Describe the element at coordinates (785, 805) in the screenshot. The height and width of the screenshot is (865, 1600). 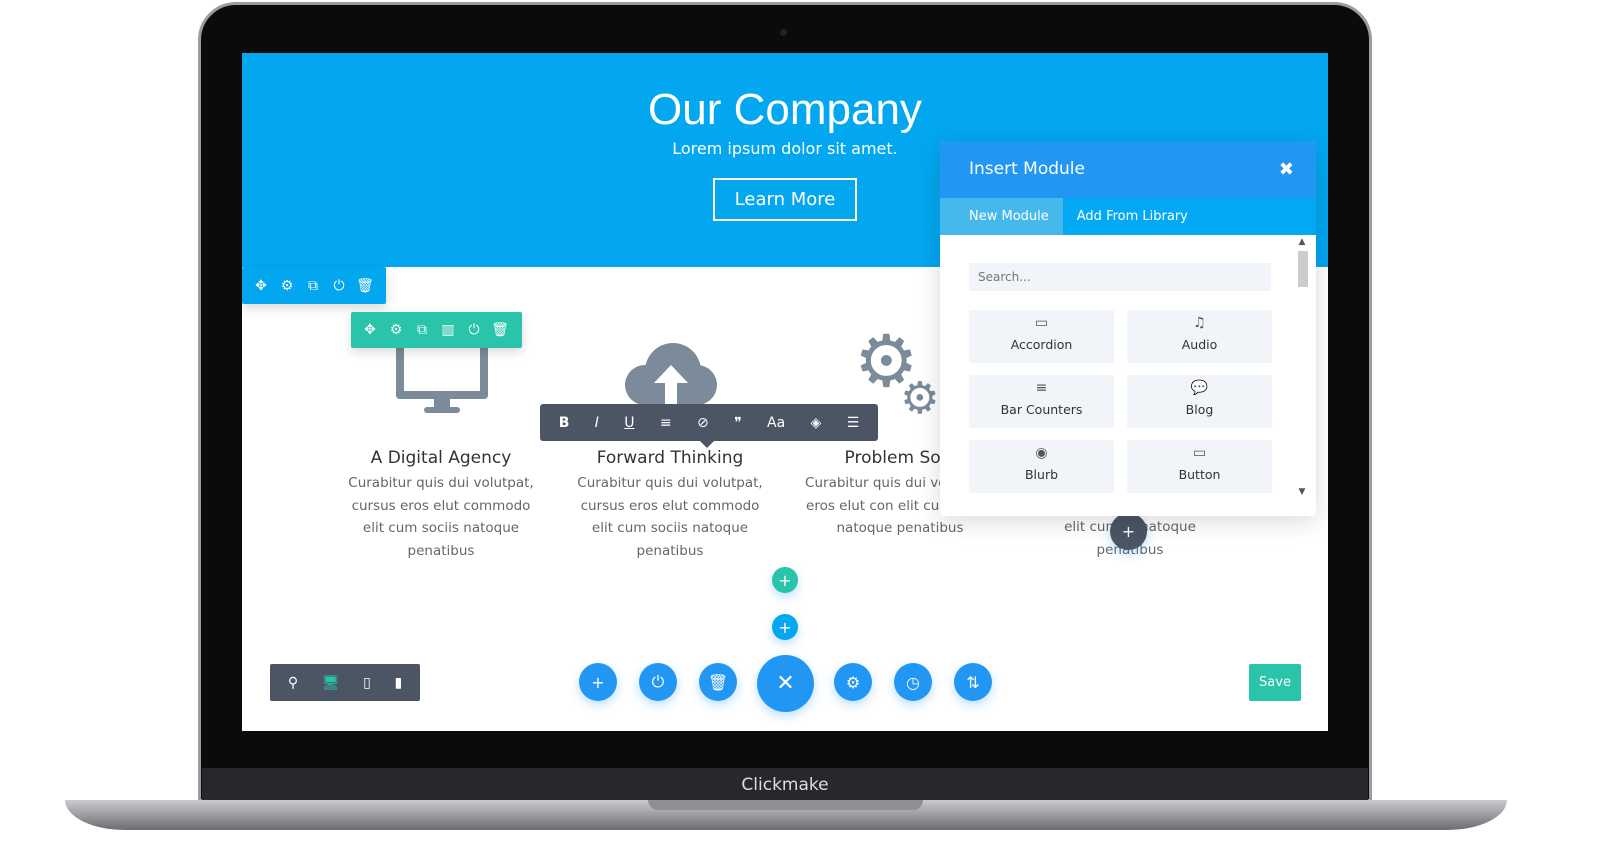
I see `laptop-notch` at that location.